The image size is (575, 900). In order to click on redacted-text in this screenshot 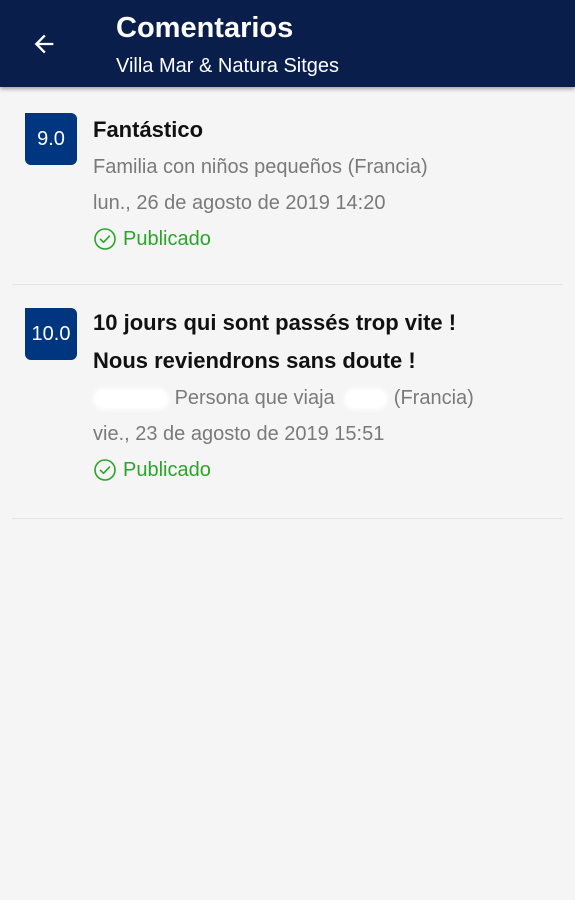, I will do `click(366, 398)`.